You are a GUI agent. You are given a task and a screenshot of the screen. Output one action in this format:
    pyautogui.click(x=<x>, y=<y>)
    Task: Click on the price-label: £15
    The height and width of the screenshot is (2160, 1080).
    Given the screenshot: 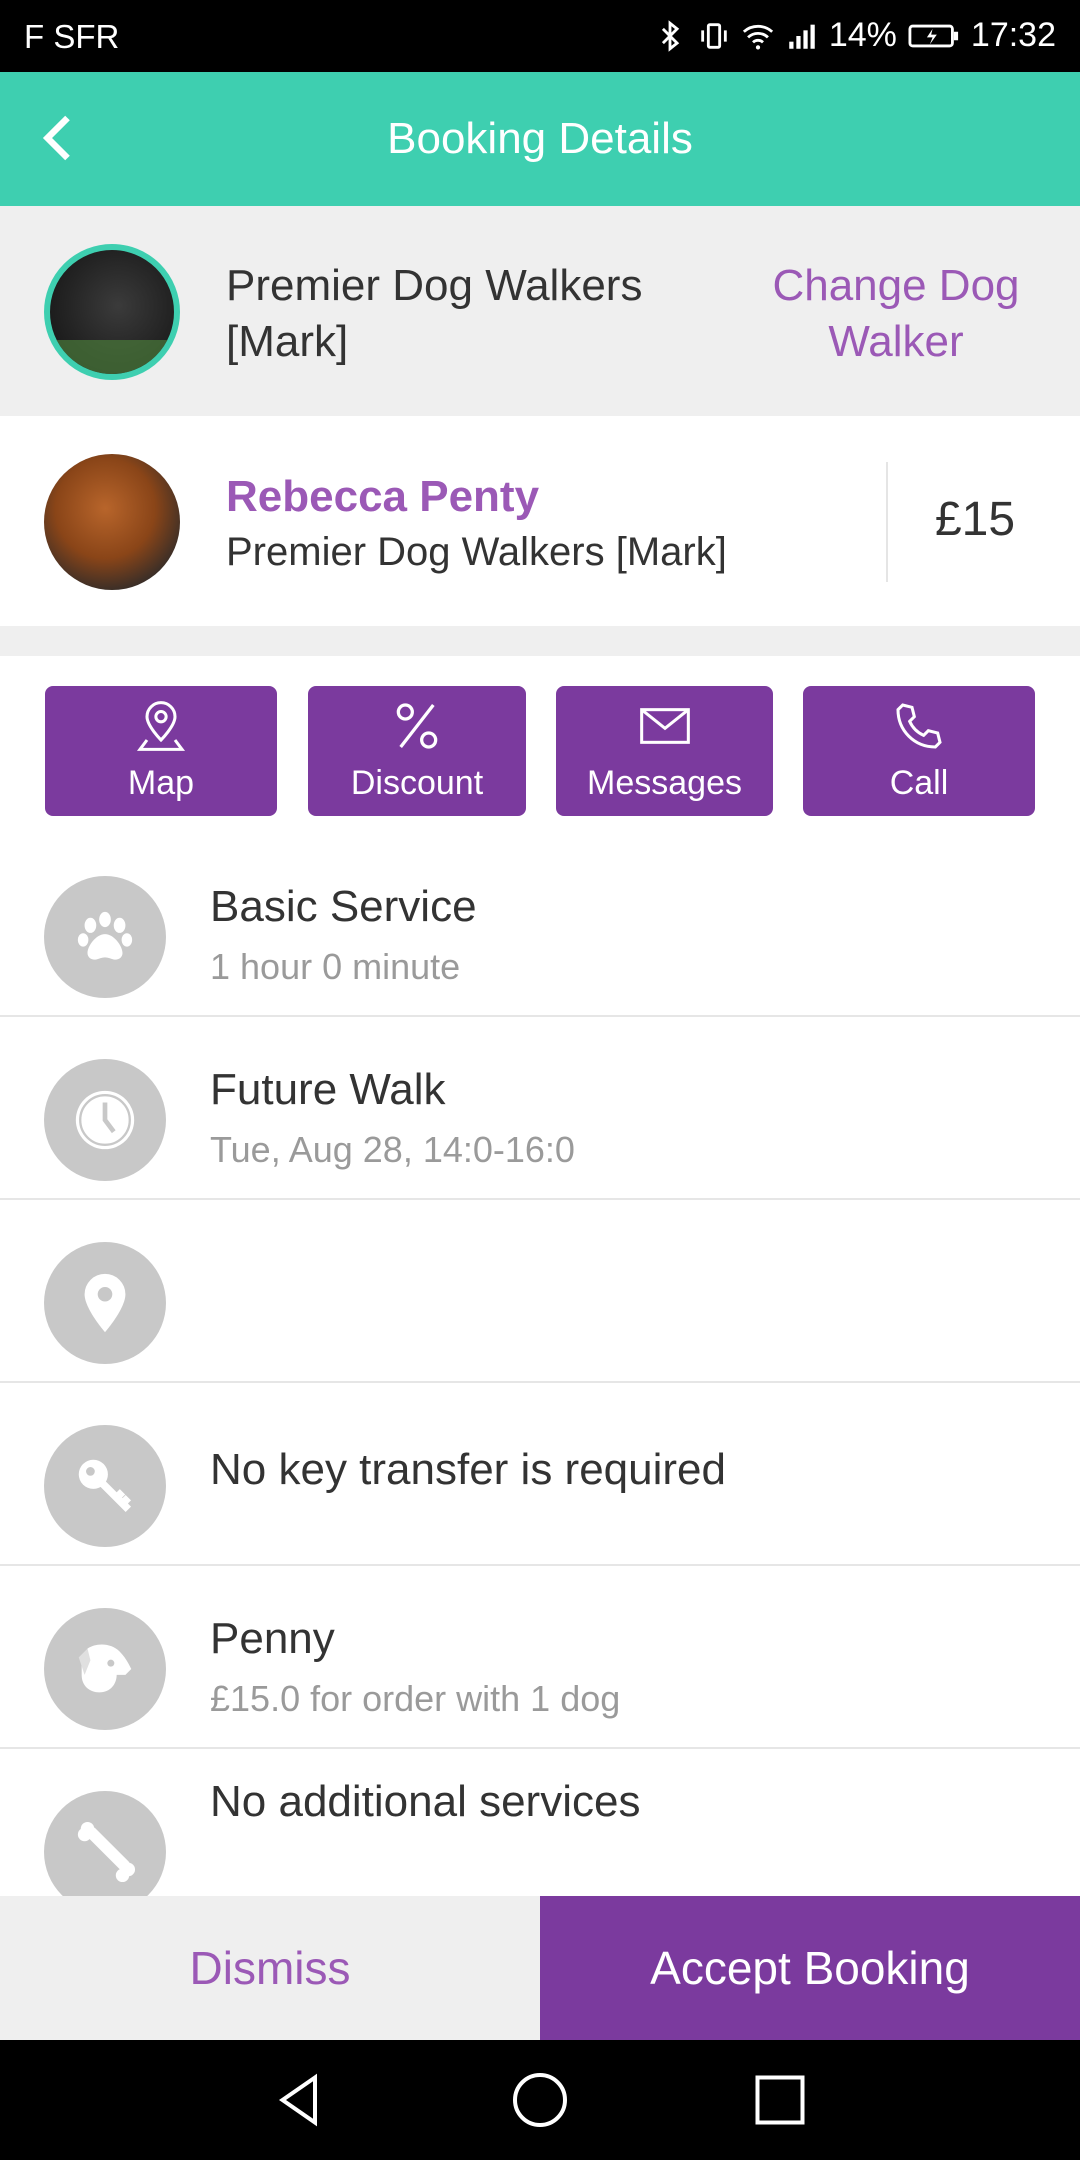 What is the action you would take?
    pyautogui.click(x=975, y=519)
    